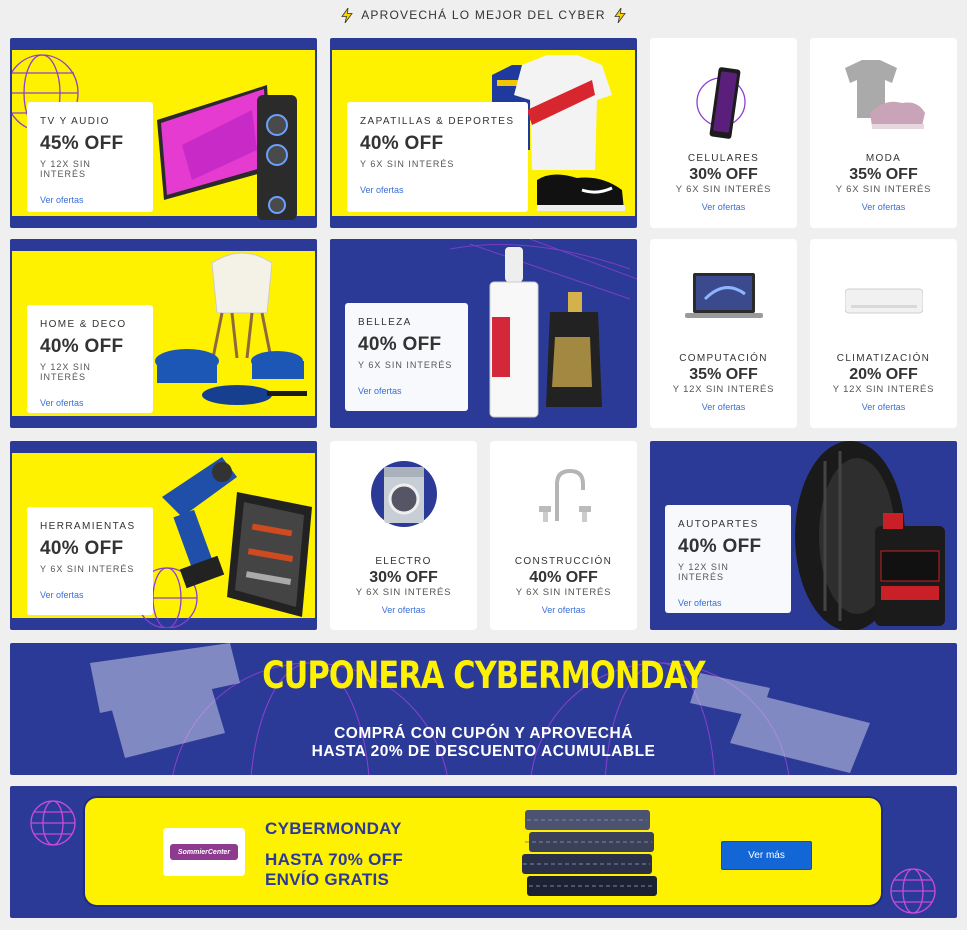  What do you see at coordinates (563, 561) in the screenshot?
I see `category-label: CONSTRUCCIÓN` at bounding box center [563, 561].